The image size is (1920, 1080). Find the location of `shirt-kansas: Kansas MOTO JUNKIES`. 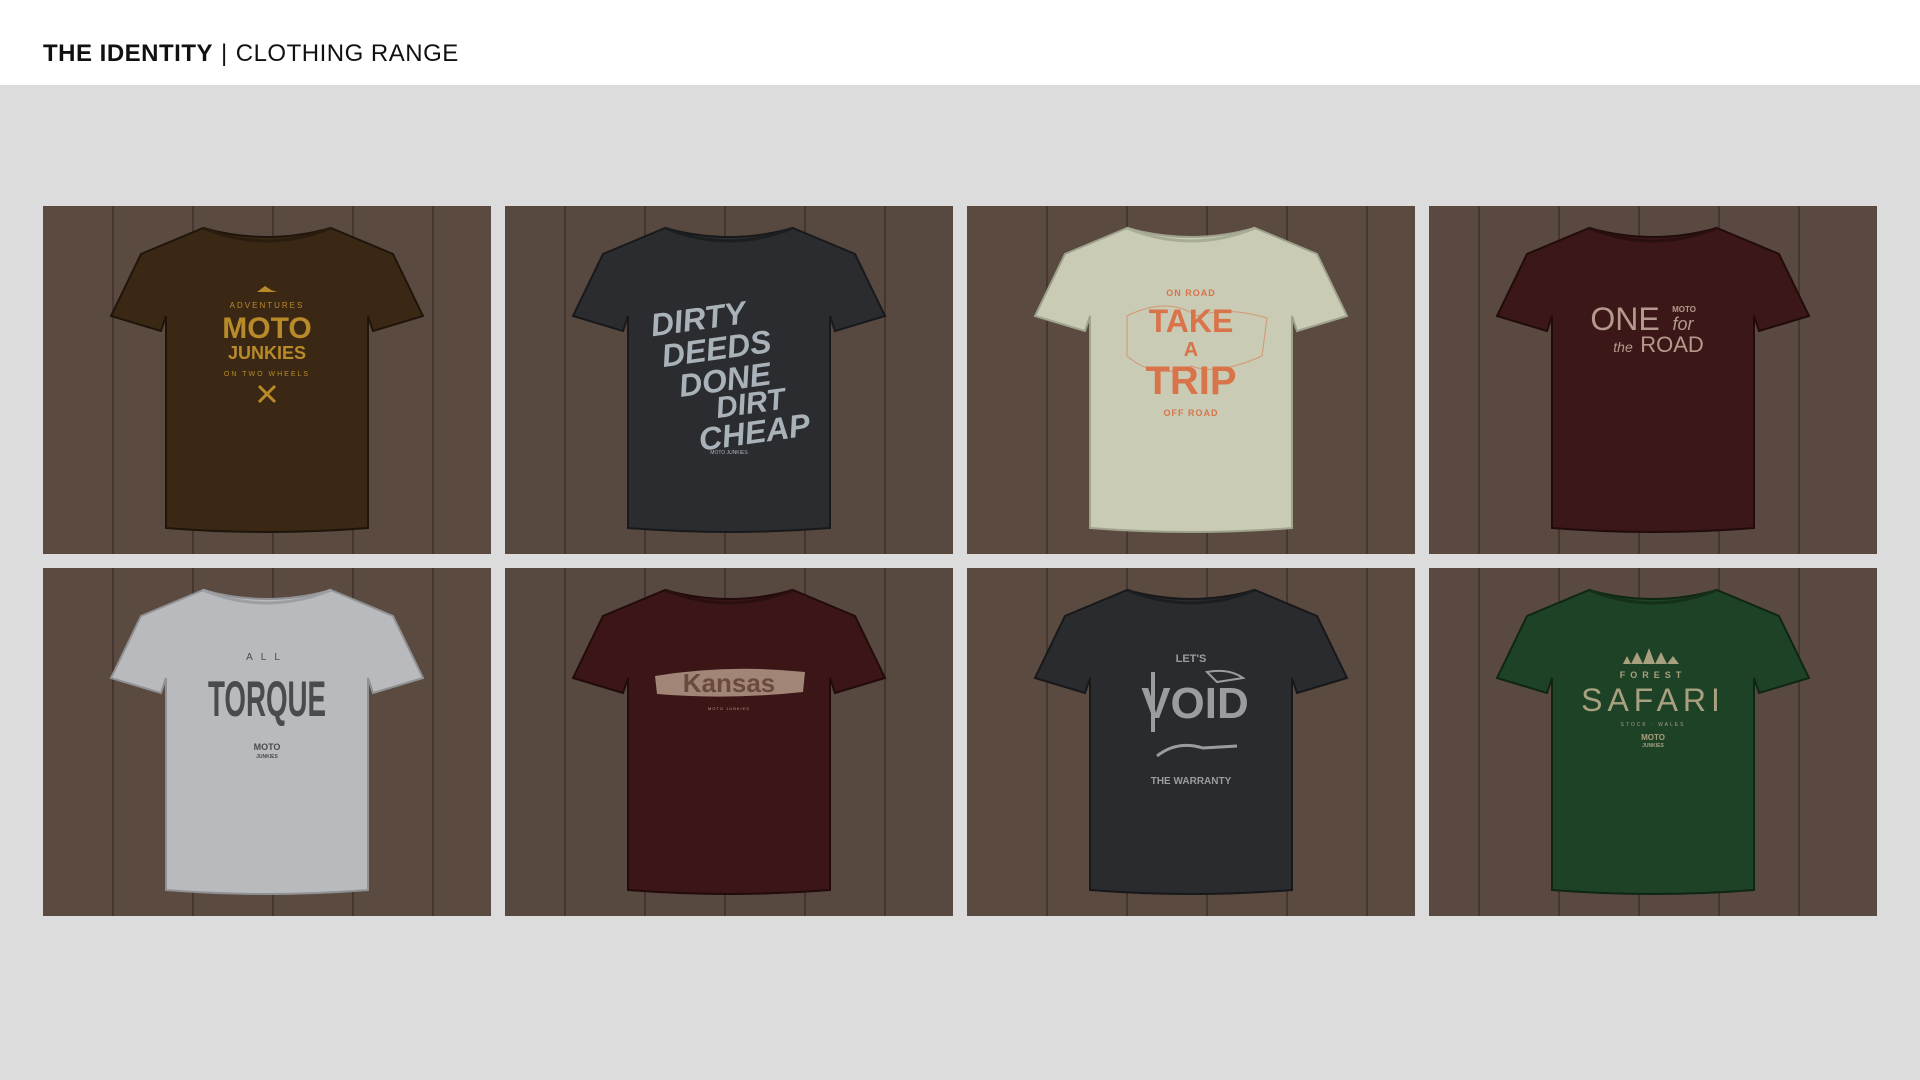

shirt-kansas: Kansas MOTO JUNKIES is located at coordinates (729, 742).